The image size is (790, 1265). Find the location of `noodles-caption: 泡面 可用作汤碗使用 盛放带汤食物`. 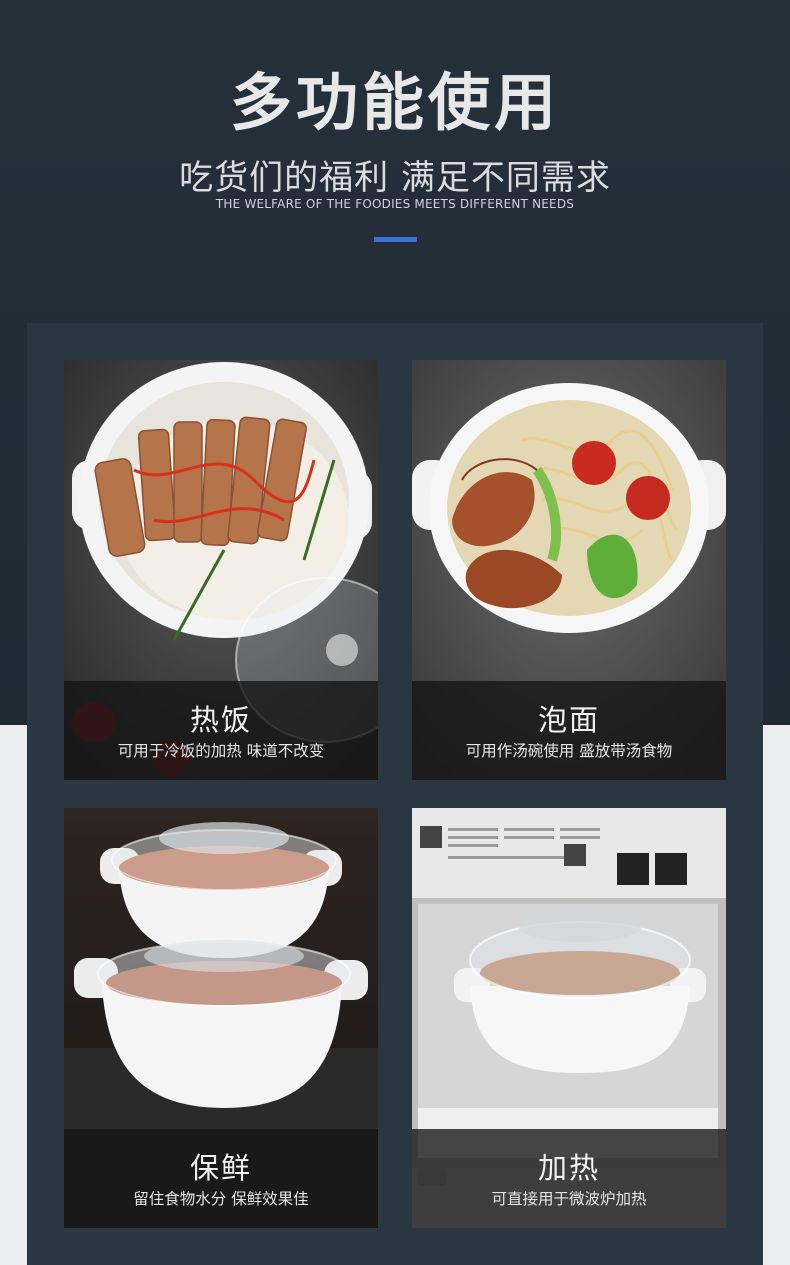

noodles-caption: 泡面 可用作汤碗使用 盛放带汤食物 is located at coordinates (569, 730).